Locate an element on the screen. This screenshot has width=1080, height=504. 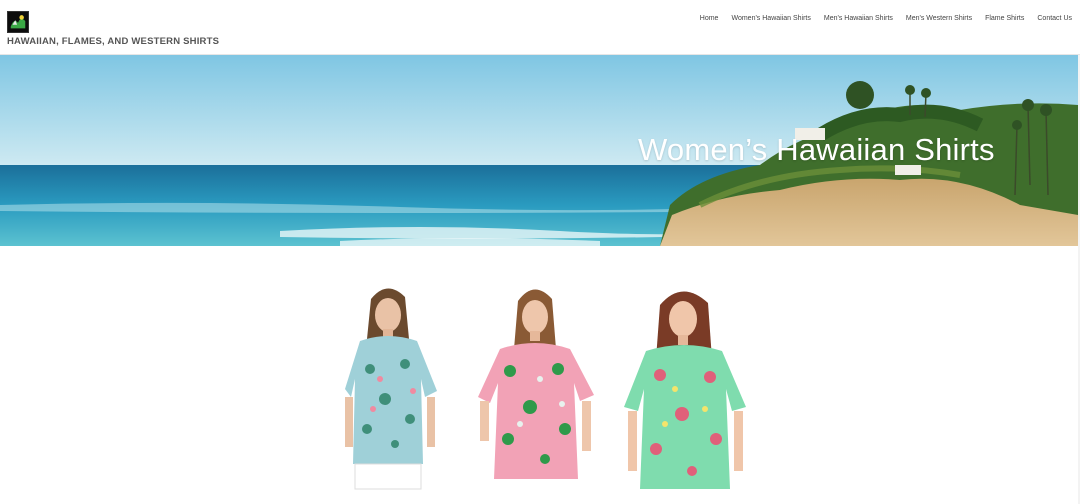
hero-title: Women’s Hawaiian Shirts is located at coordinates (816, 149).